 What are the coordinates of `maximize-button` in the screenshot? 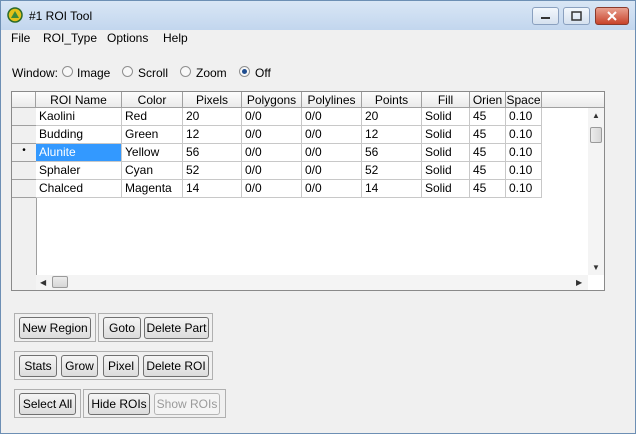 It's located at (576, 16).